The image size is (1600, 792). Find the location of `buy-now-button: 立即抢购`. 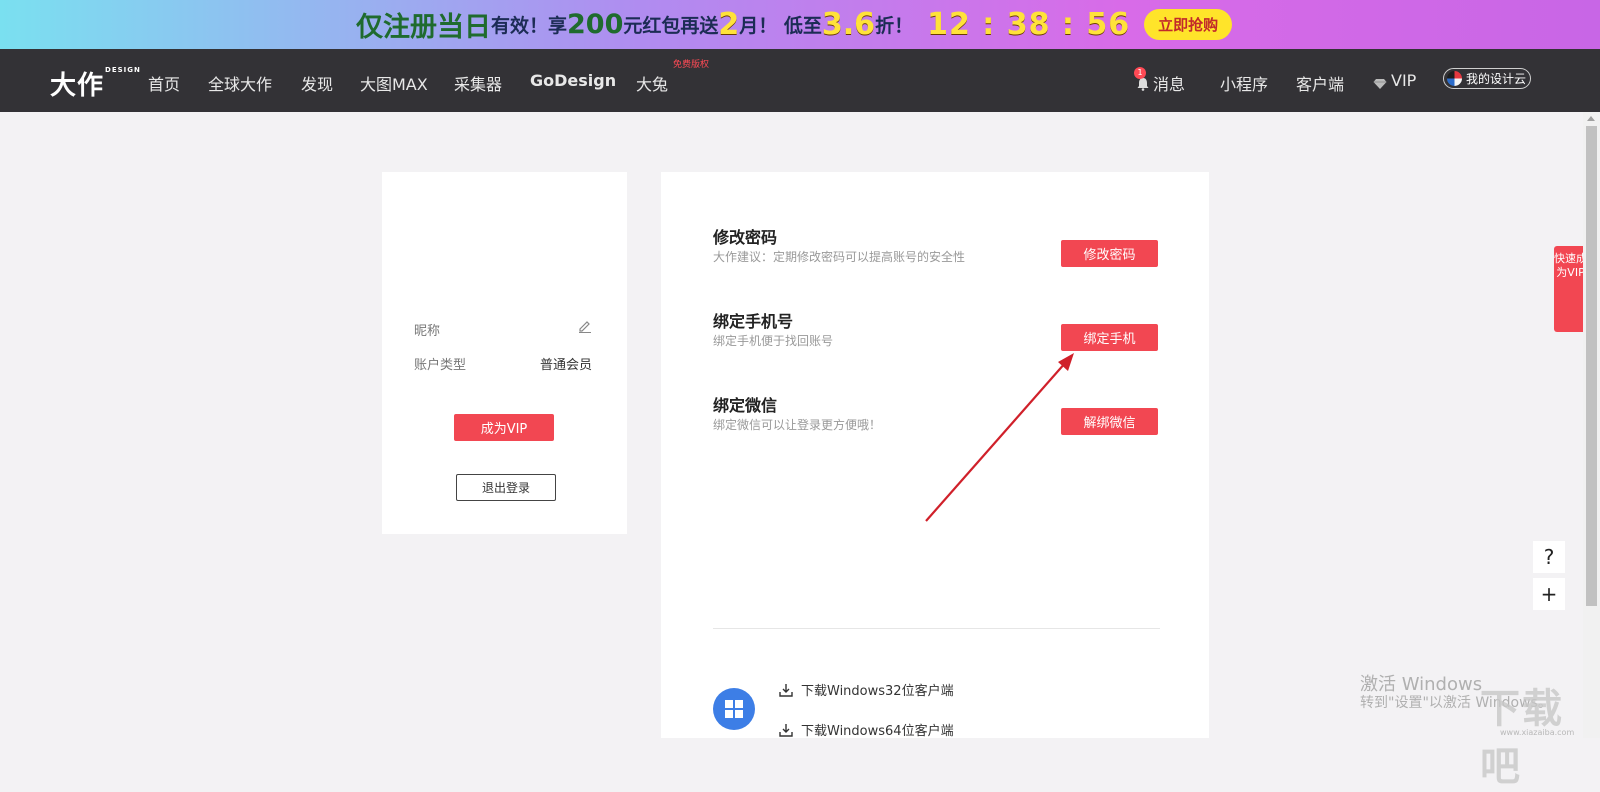

buy-now-button: 立即抢购 is located at coordinates (1188, 24).